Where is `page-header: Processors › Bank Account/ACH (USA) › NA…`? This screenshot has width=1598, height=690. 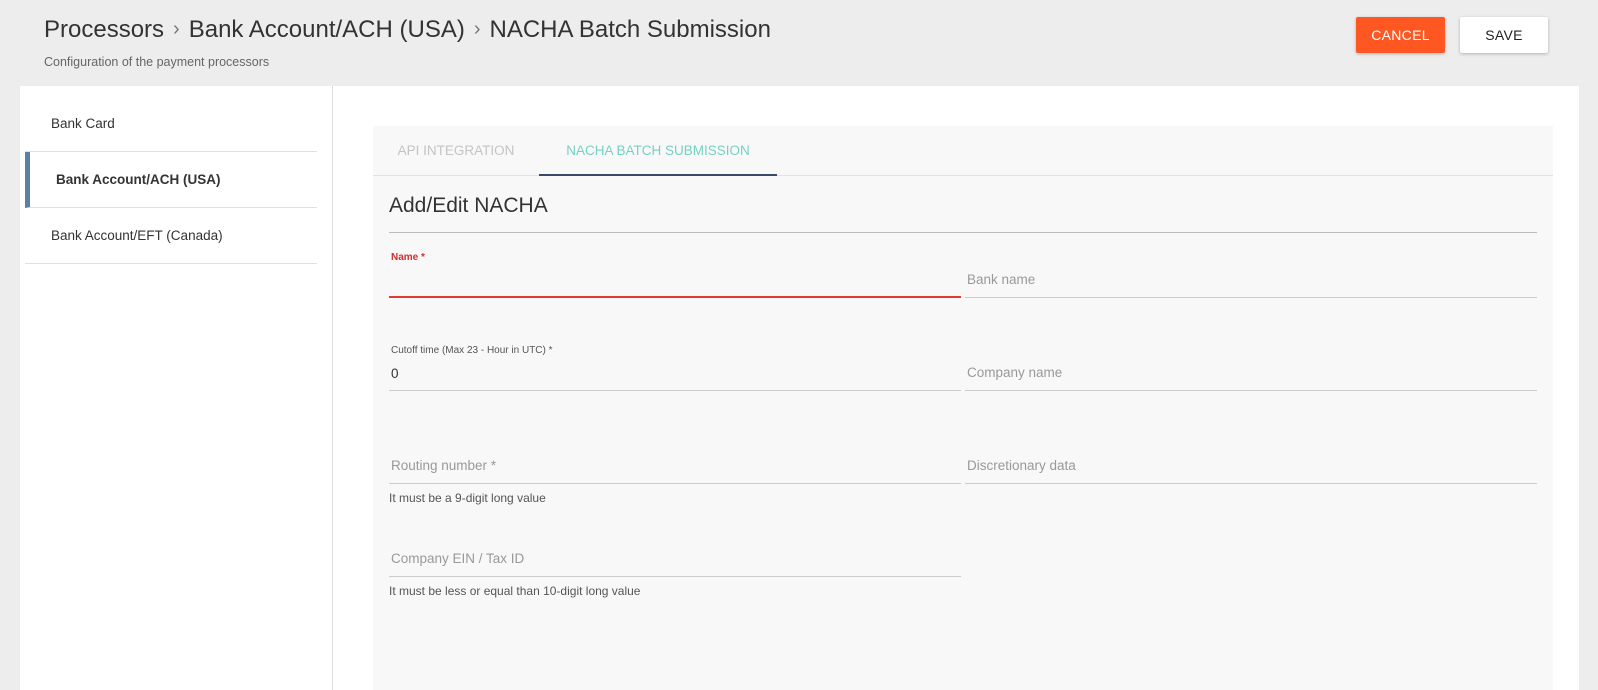
page-header: Processors › Bank Account/ACH (USA) › NA… is located at coordinates (799, 43).